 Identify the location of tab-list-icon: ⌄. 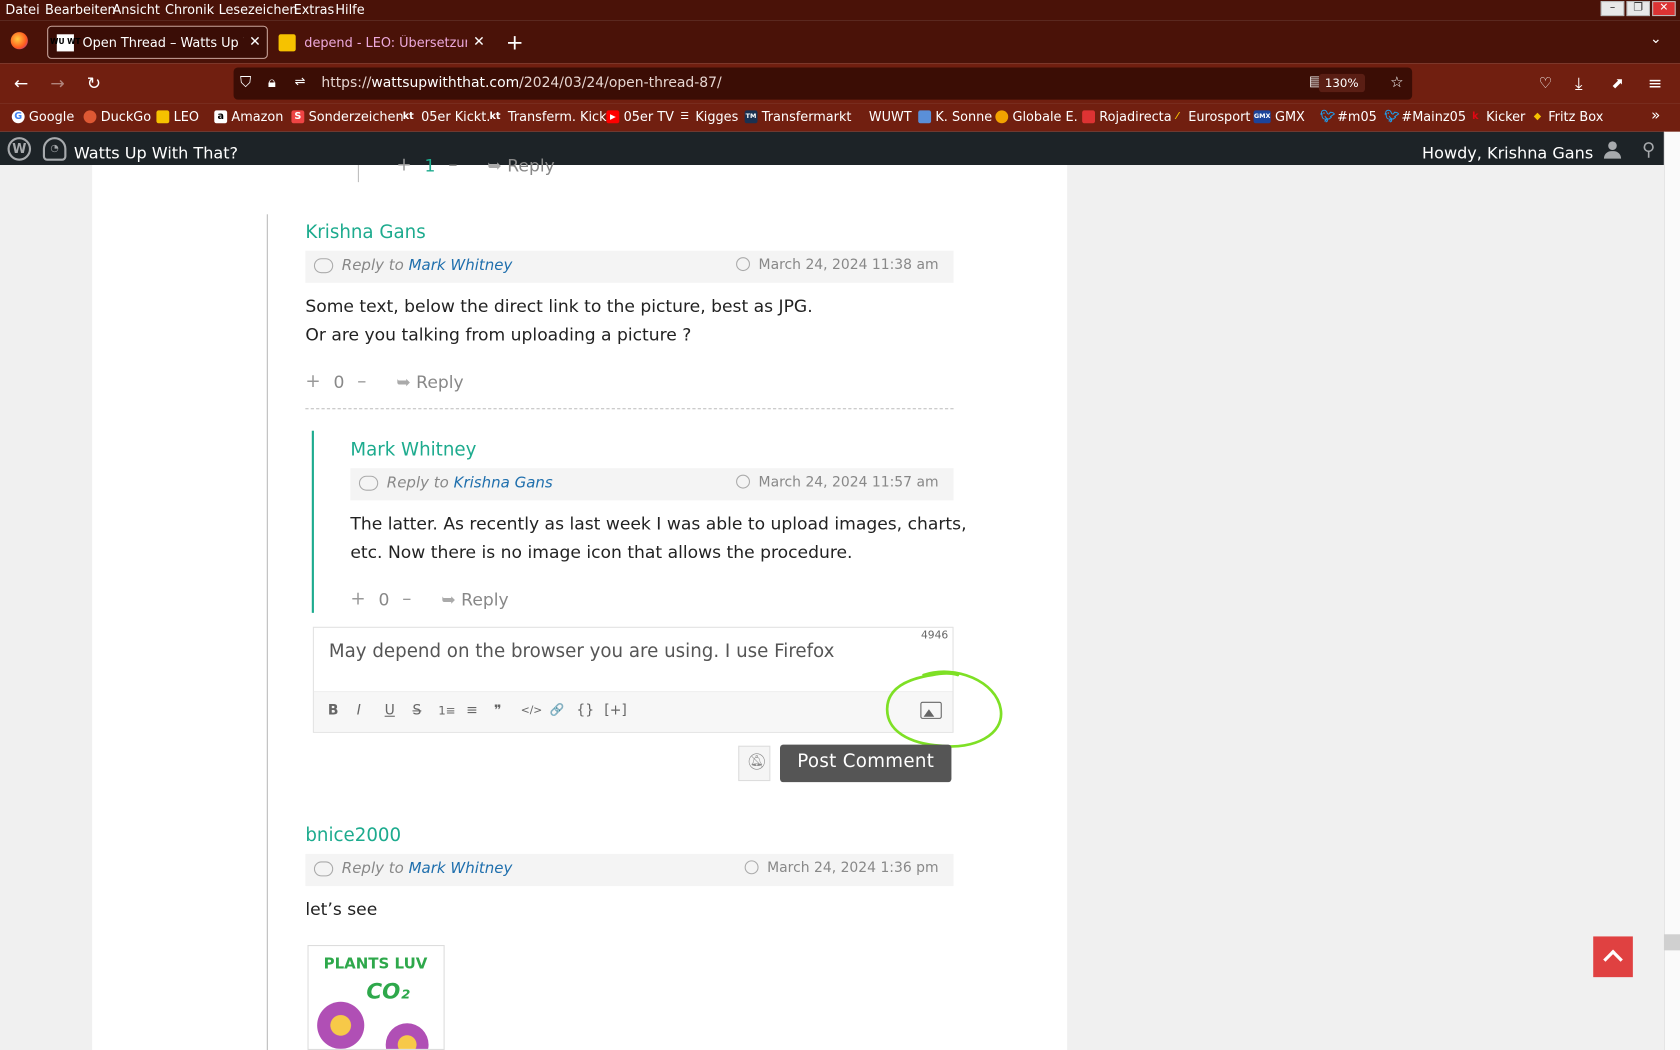
(1656, 39).